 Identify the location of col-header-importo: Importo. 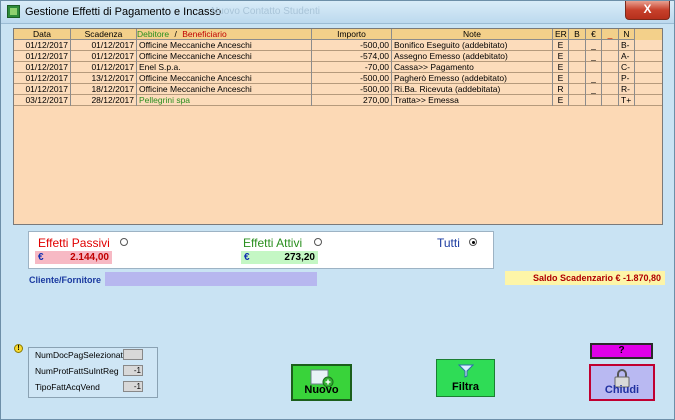
(352, 34).